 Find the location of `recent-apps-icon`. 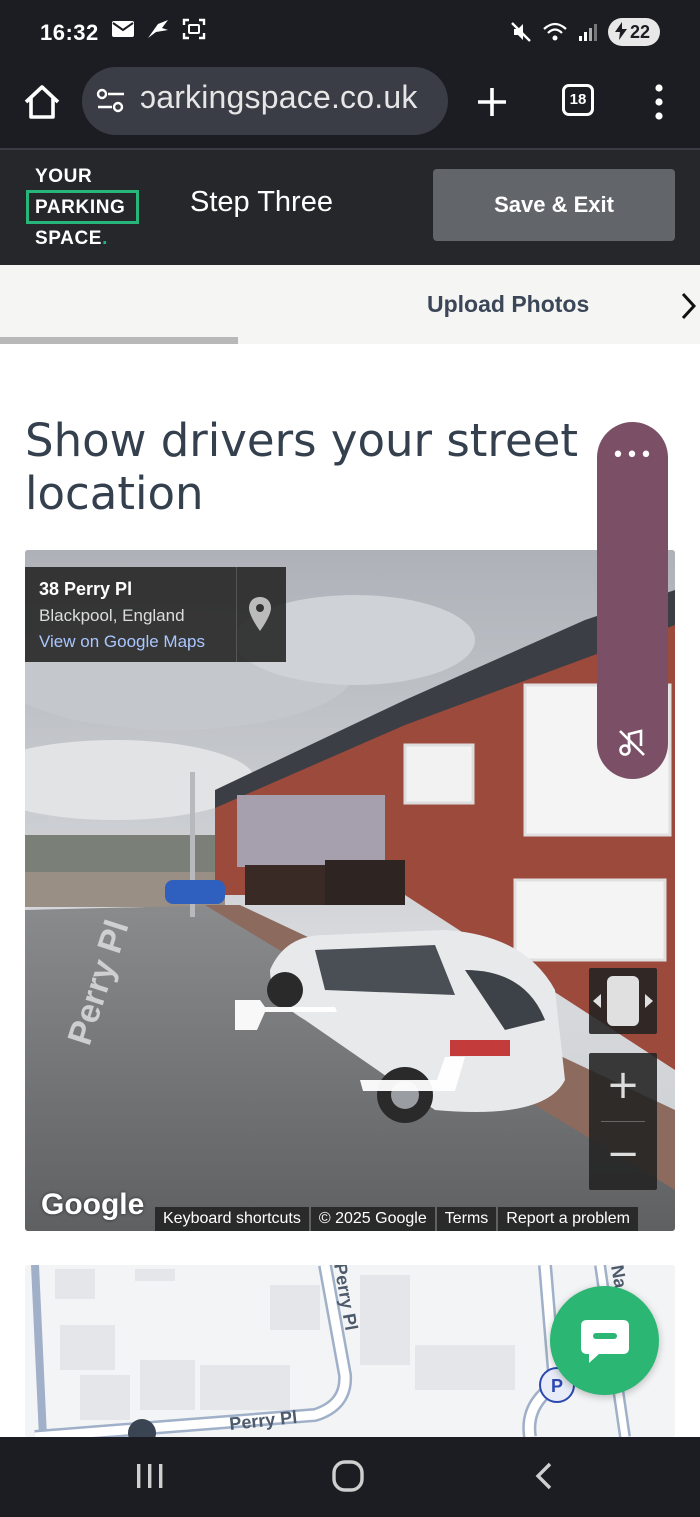

recent-apps-icon is located at coordinates (150, 1476).